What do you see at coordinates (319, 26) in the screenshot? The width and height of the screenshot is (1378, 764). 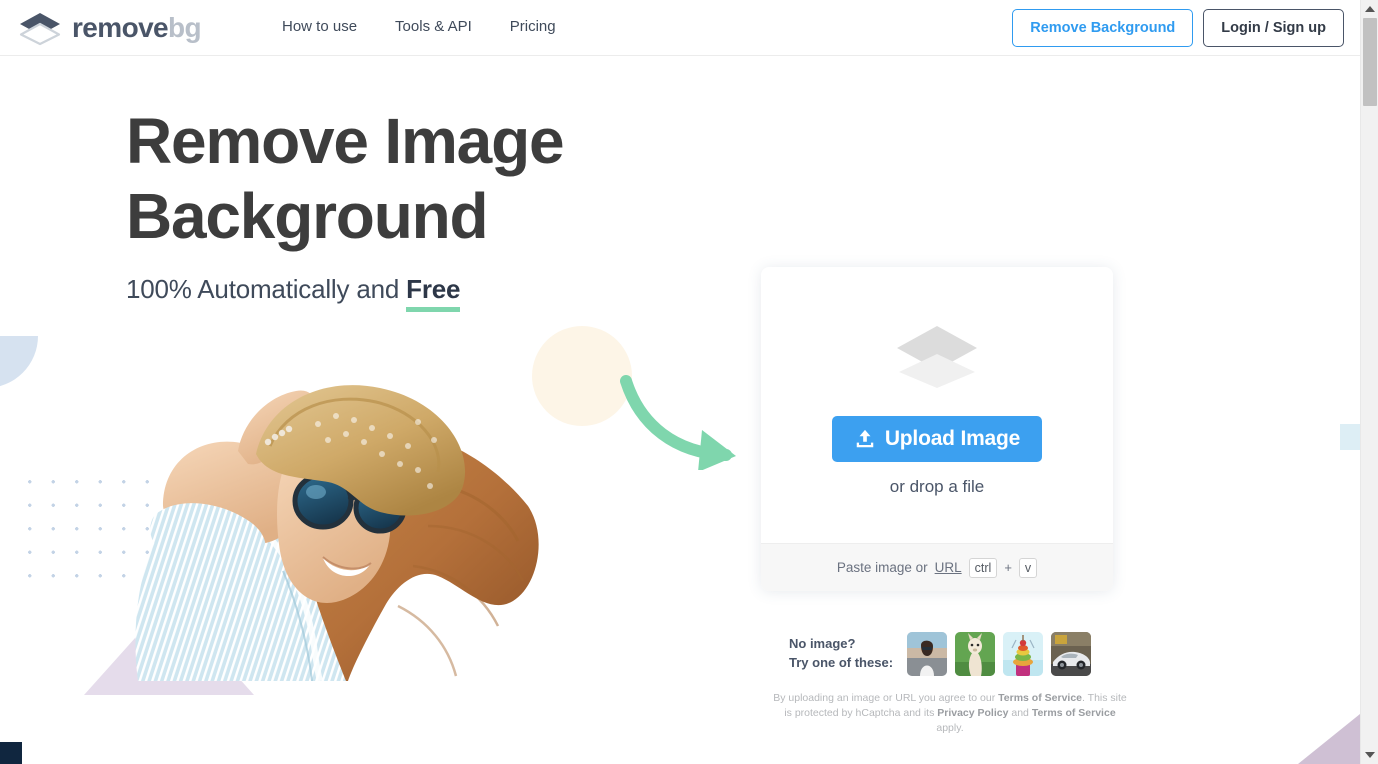 I see `nav-item-how-to-use: How to use` at bounding box center [319, 26].